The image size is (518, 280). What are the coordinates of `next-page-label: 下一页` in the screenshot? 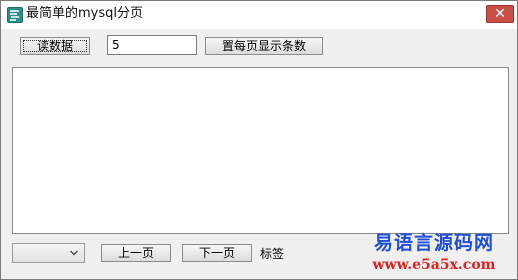 It's located at (216, 253).